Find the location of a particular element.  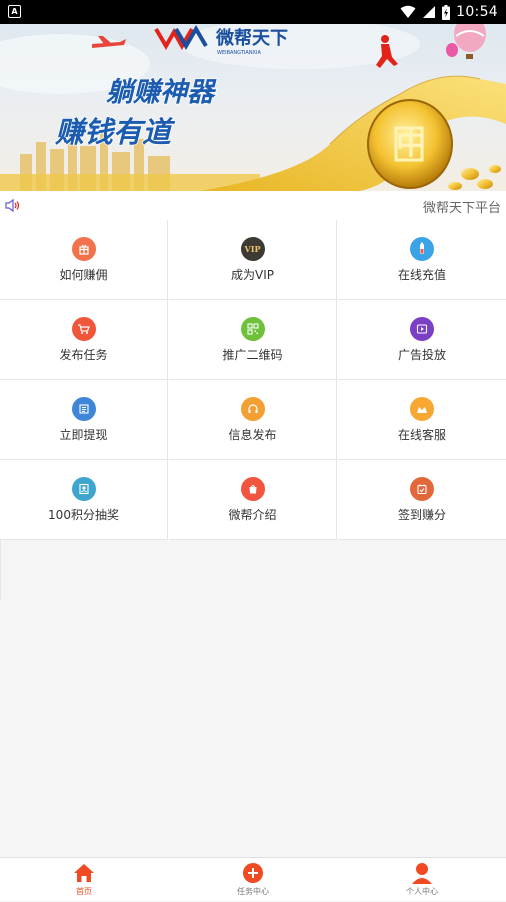

grid-item-label: 在线客服 is located at coordinates (421, 435).